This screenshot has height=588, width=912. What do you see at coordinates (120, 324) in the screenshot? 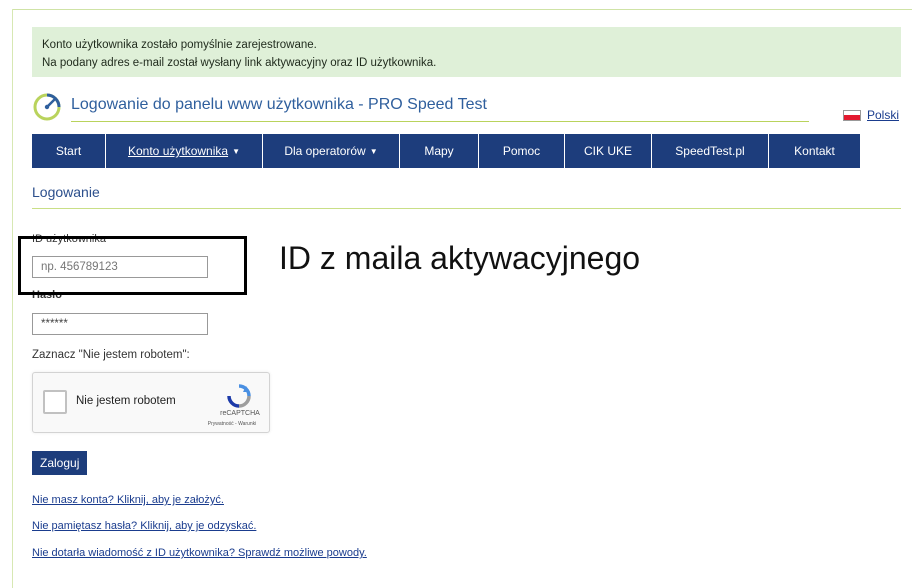
I see `password-input` at bounding box center [120, 324].